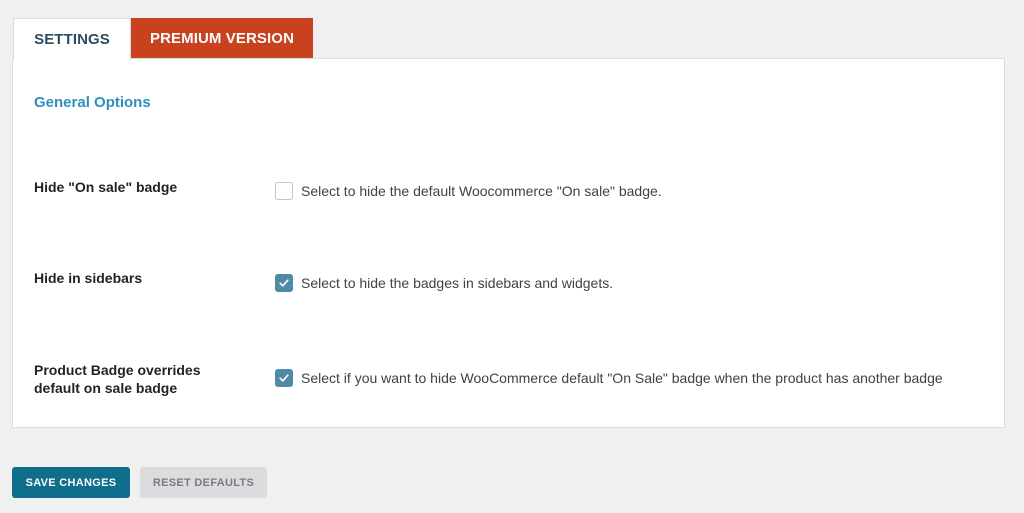  I want to click on save-changes-button: SAVE CHANGES, so click(71, 482).